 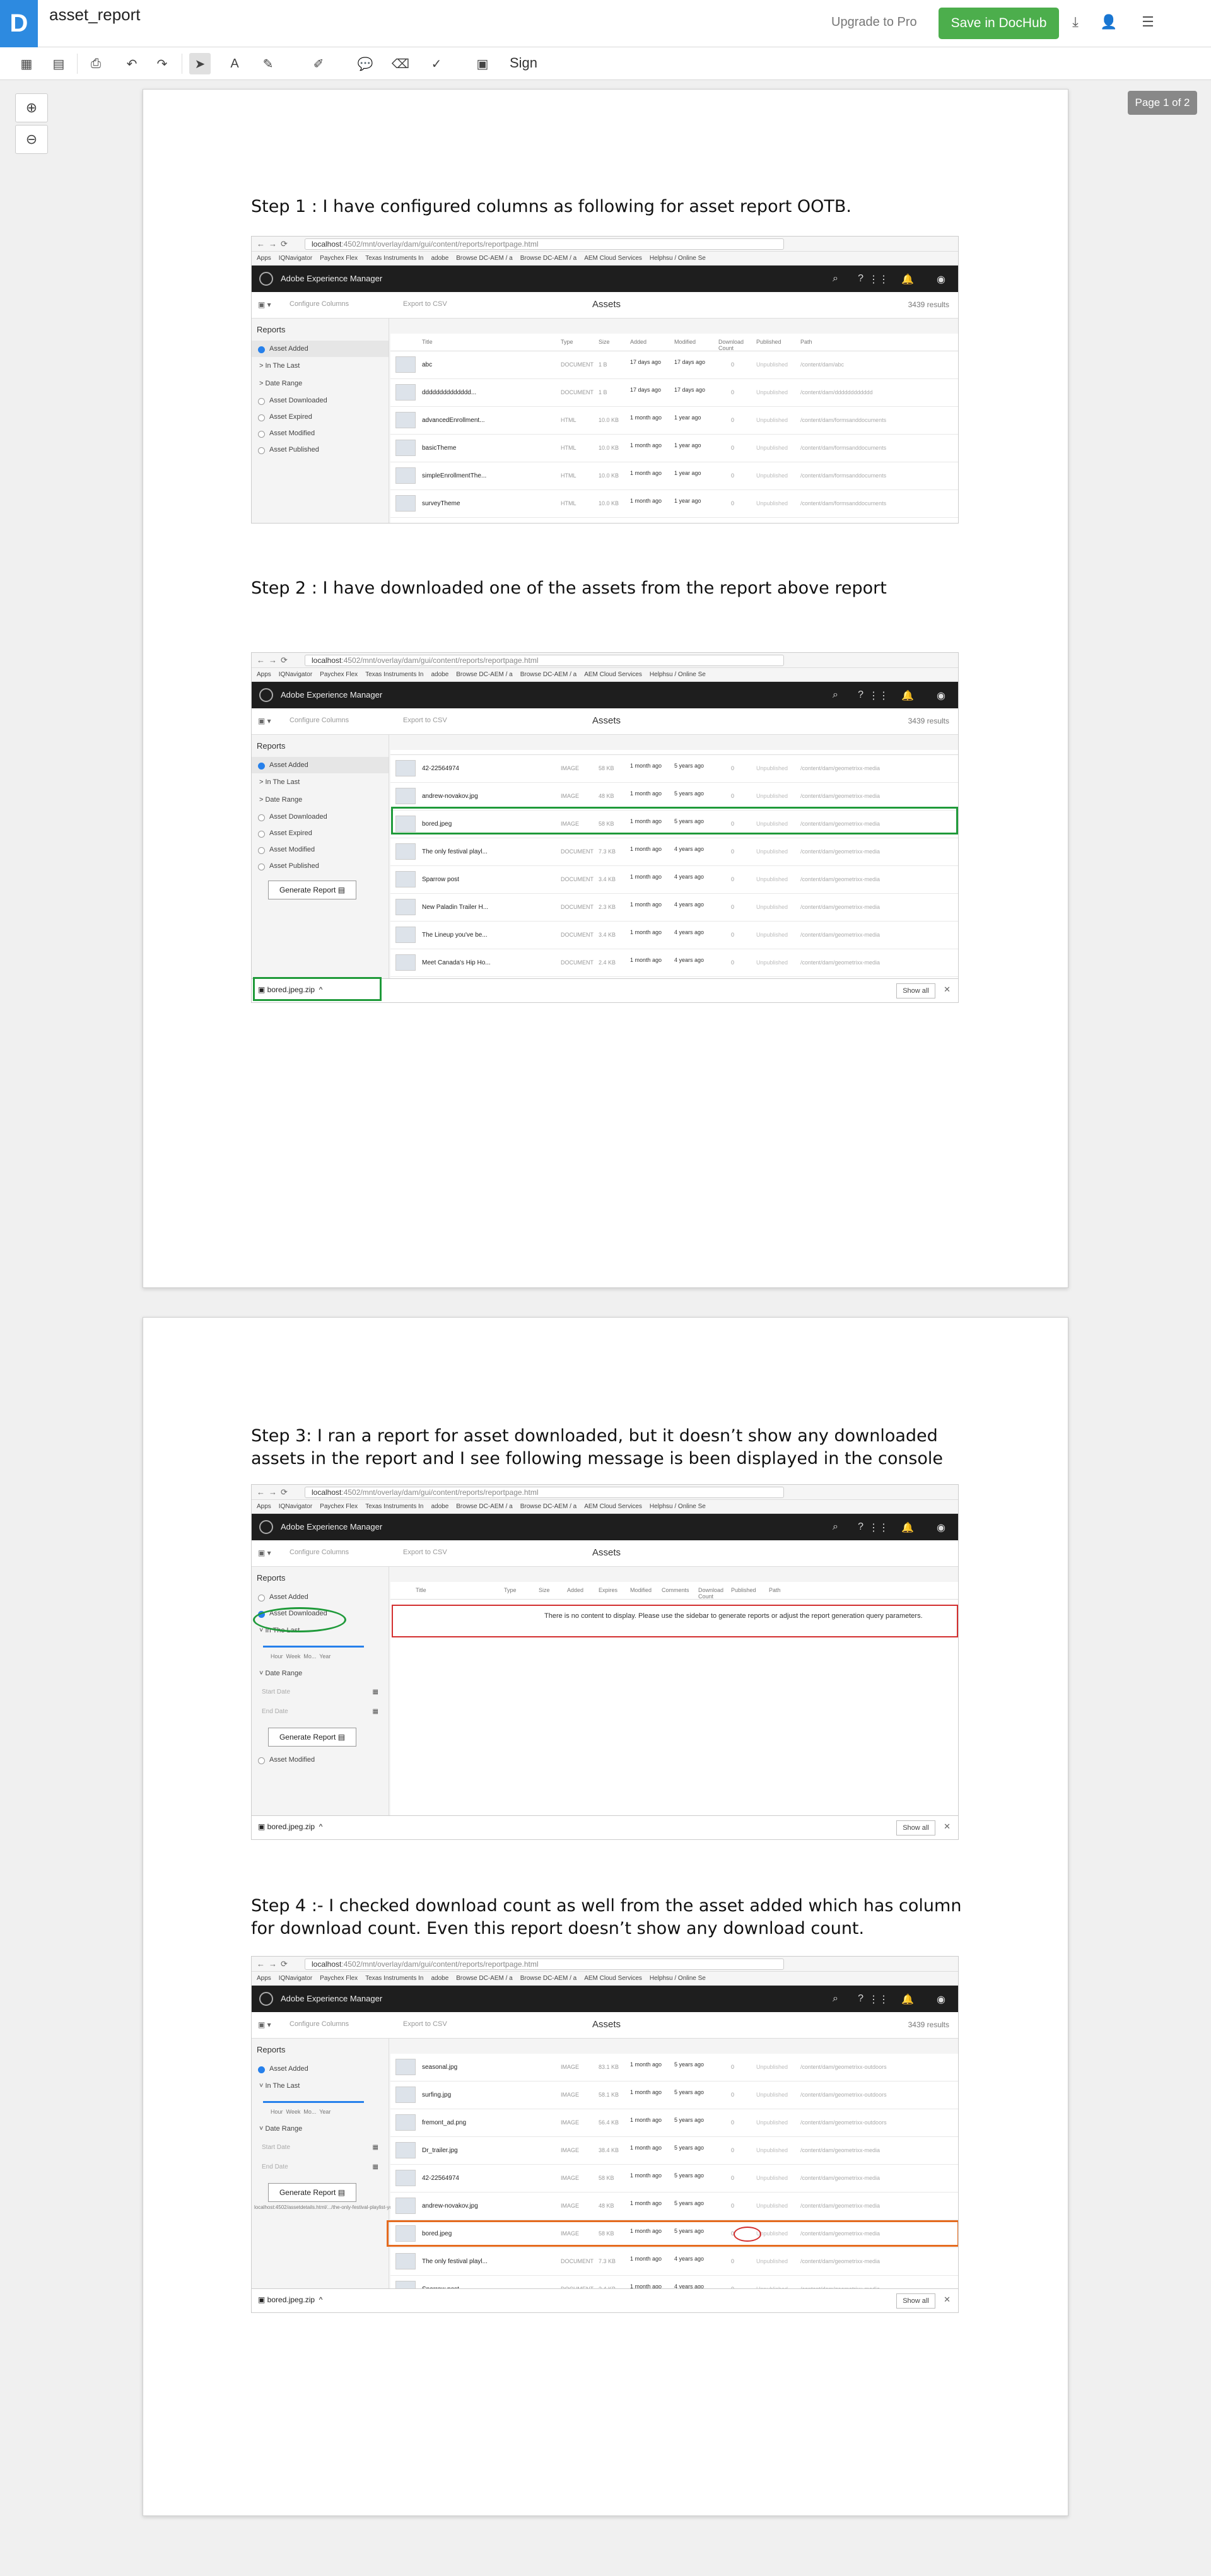 I want to click on pen-tool-icon: ✎, so click(x=268, y=63).